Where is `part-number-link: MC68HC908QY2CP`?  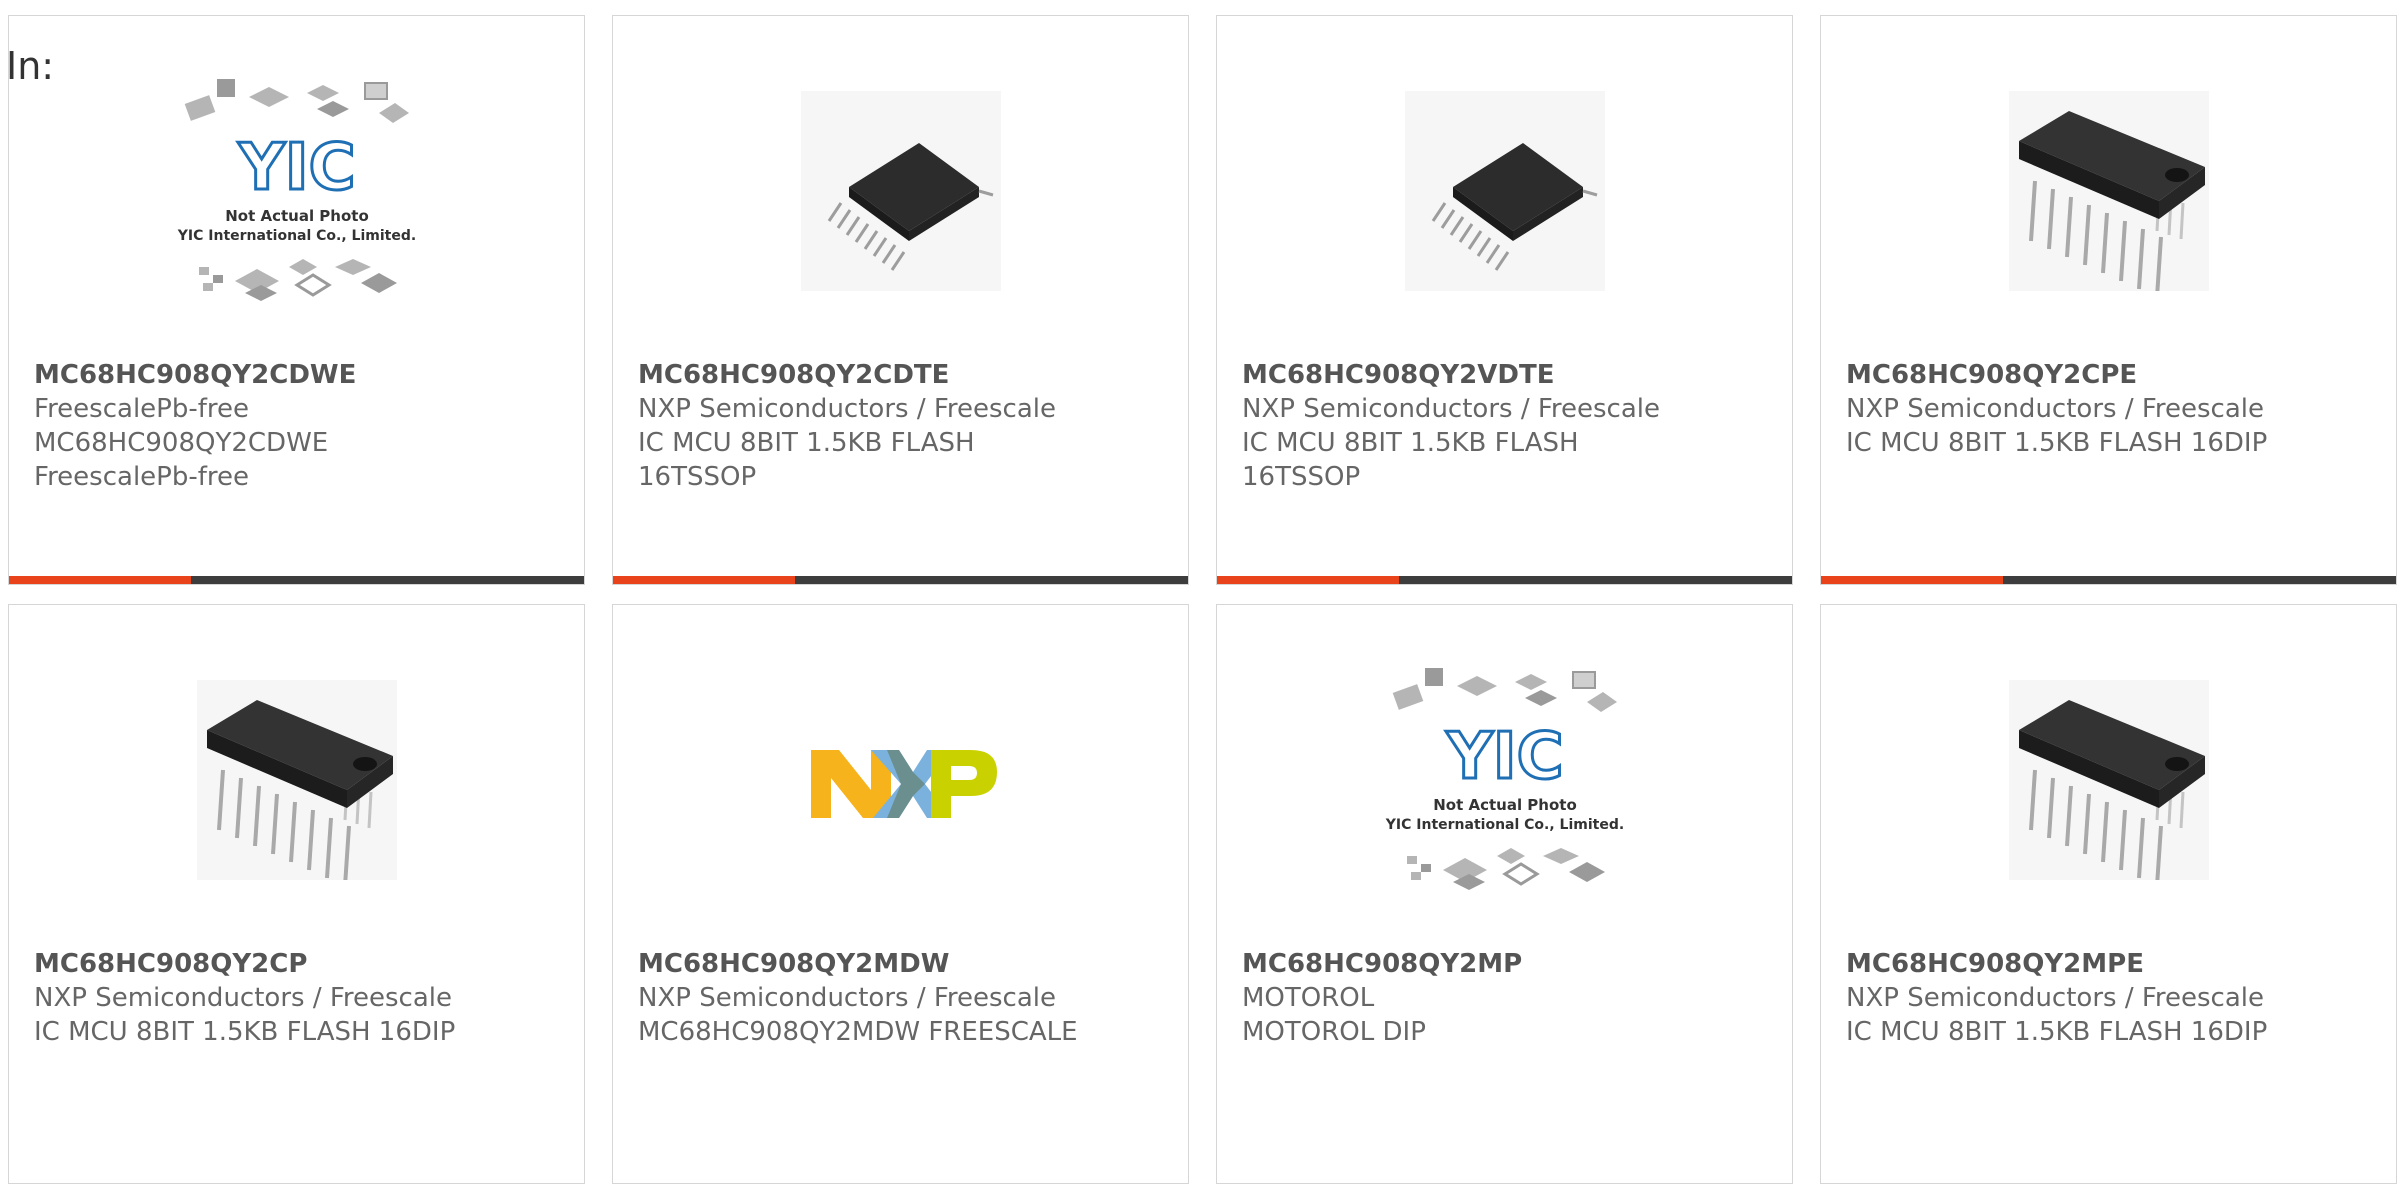
part-number-link: MC68HC908QY2CP is located at coordinates (299, 964).